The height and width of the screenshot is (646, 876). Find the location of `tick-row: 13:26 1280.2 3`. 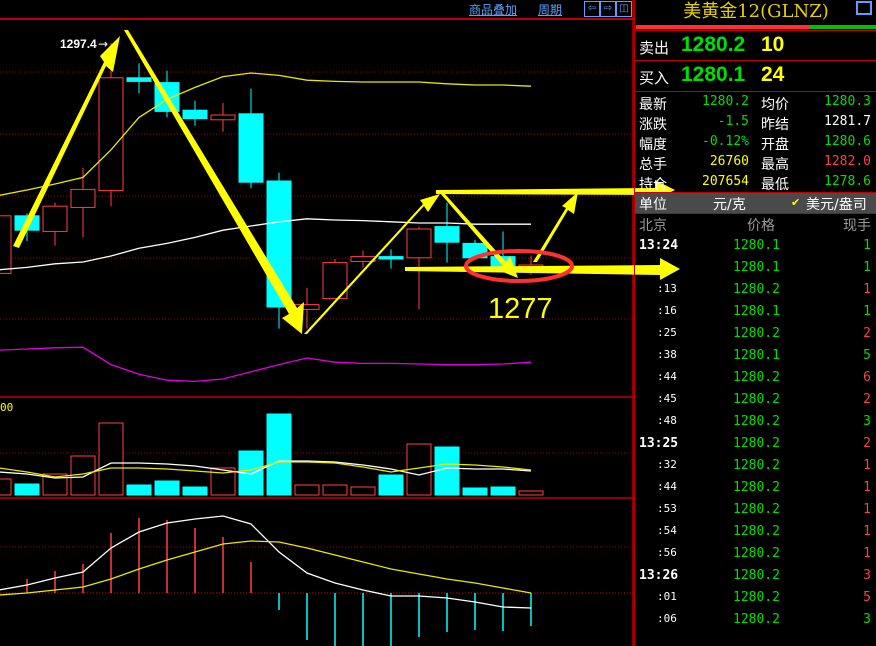

tick-row: 13:26 1280.2 3 is located at coordinates (755, 577).